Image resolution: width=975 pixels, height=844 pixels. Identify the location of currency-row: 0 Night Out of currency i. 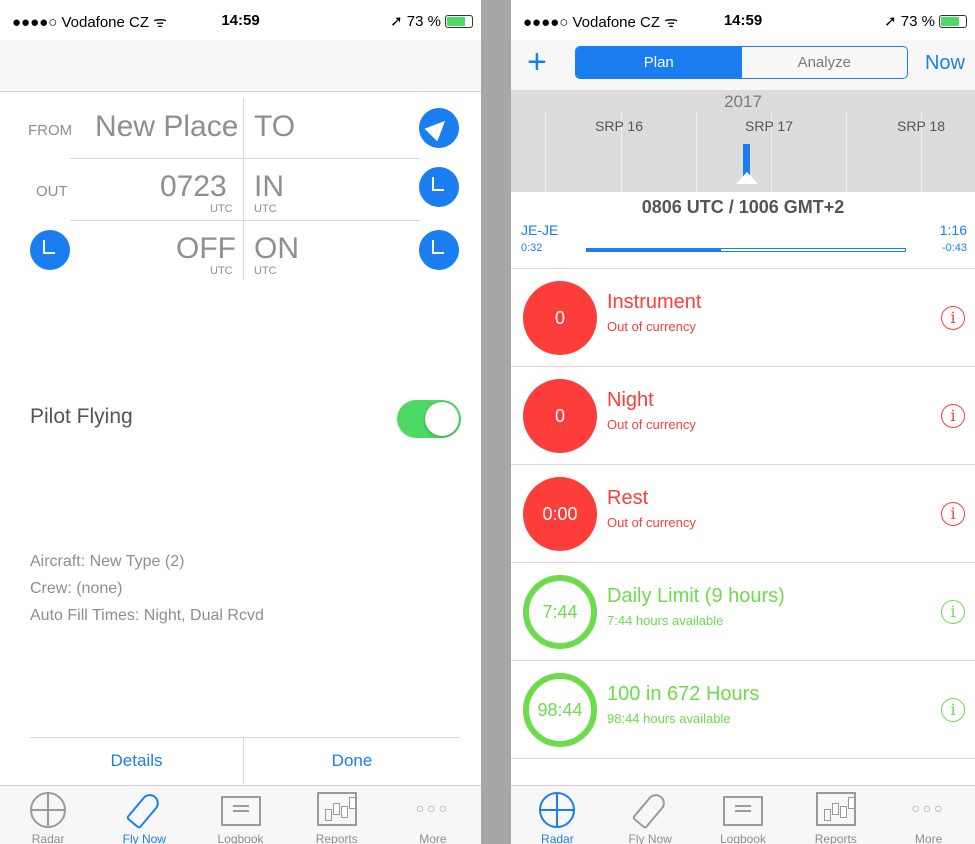
(743, 416).